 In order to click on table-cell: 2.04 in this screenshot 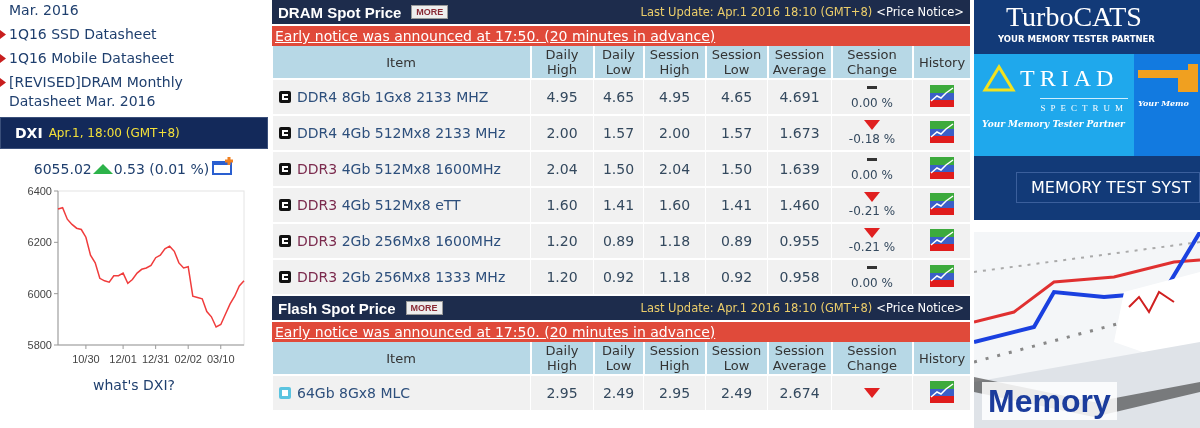, I will do `click(562, 169)`.